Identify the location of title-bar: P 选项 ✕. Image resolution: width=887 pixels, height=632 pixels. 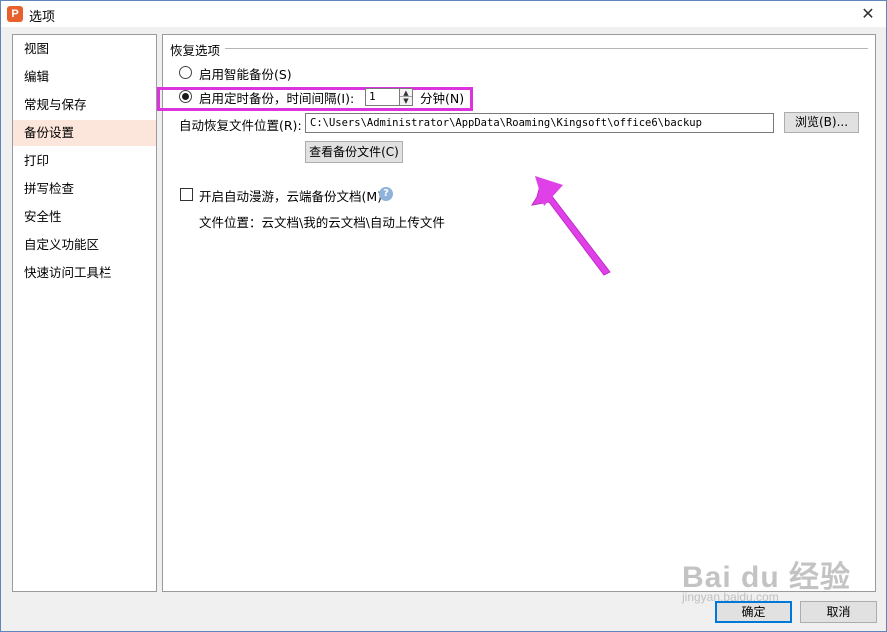
(443, 14).